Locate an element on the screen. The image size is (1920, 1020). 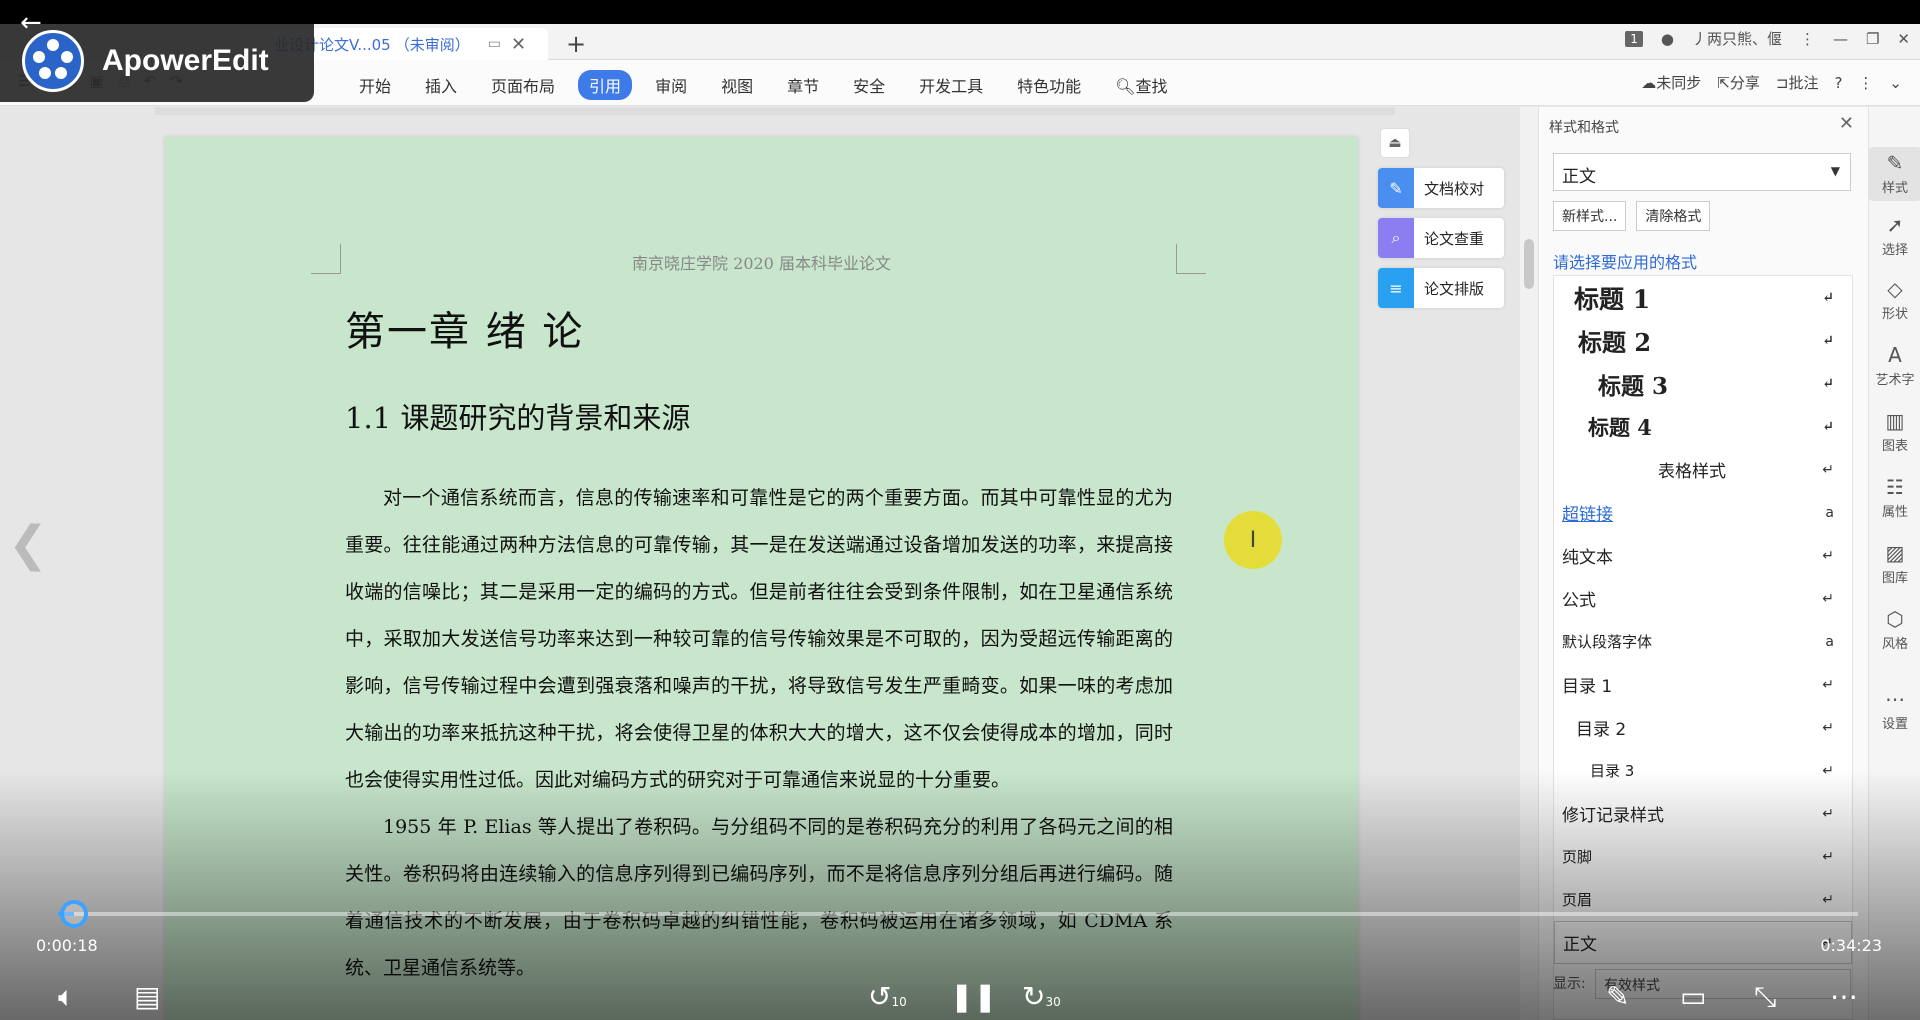
style-toc-1: 目录 1 ↵ is located at coordinates (1703, 684).